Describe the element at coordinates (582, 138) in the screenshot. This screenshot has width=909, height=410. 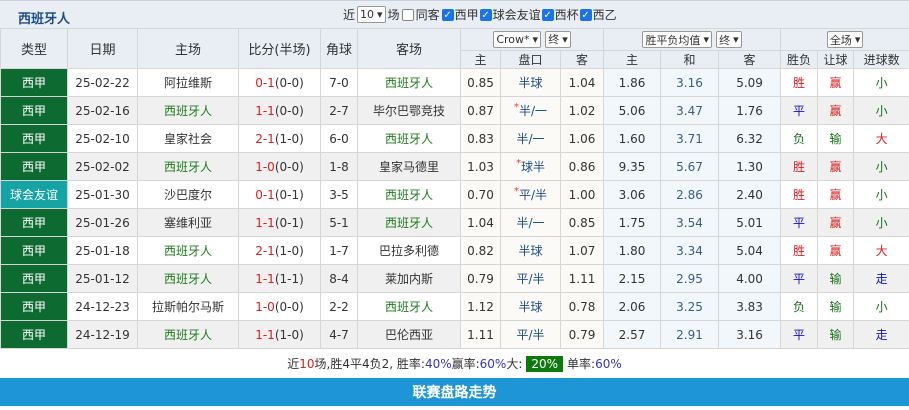
I see `away-odds: 1.06` at that location.